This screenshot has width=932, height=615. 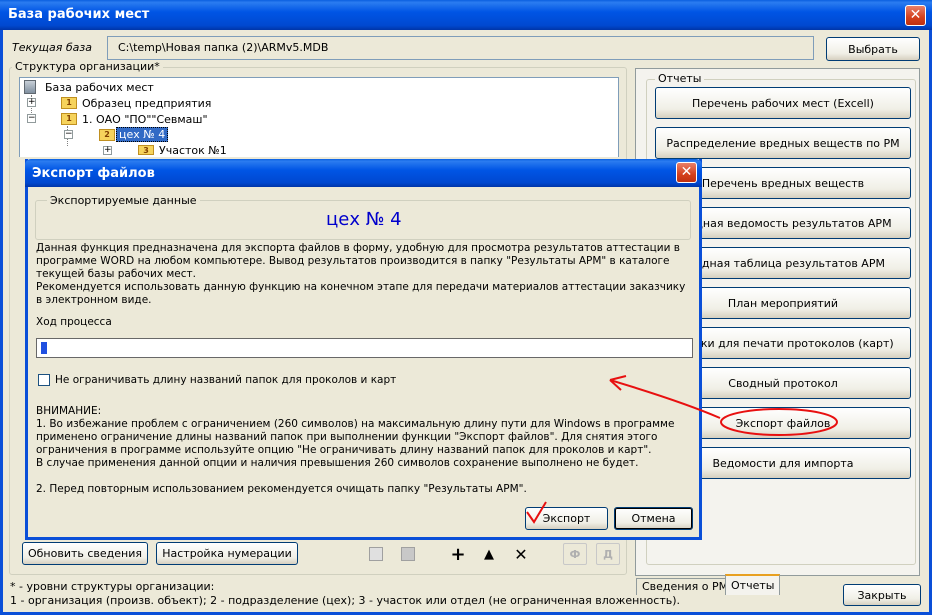 I want to click on tree-item-selected: цех № 4, so click(x=142, y=134).